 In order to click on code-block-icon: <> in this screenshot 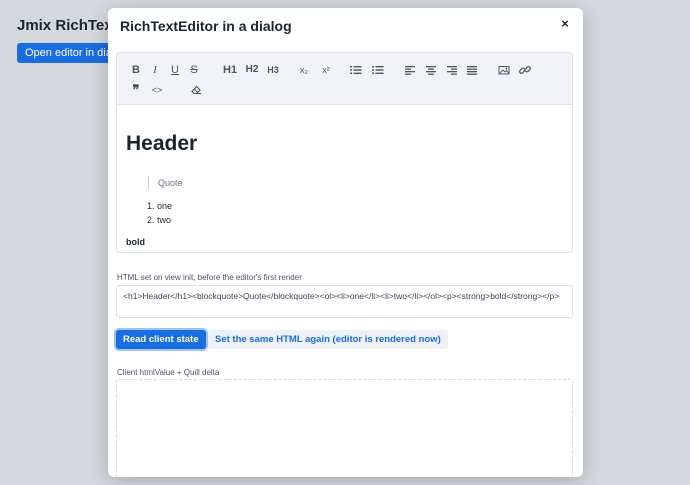, I will do `click(157, 90)`.